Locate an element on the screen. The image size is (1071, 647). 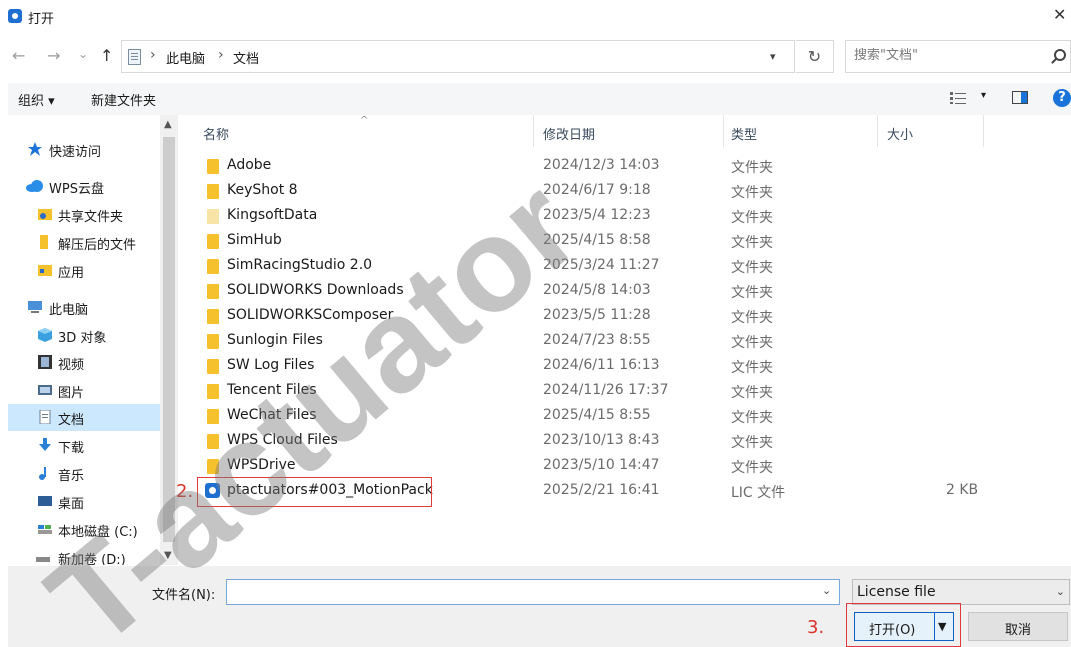
sidebar-item-pictures: 图片 is located at coordinates (84, 390).